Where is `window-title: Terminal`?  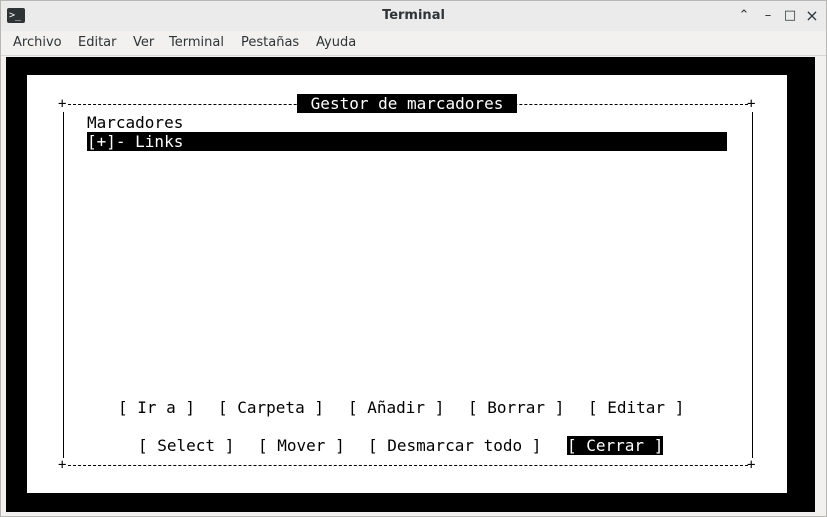
window-title: Terminal is located at coordinates (413, 15).